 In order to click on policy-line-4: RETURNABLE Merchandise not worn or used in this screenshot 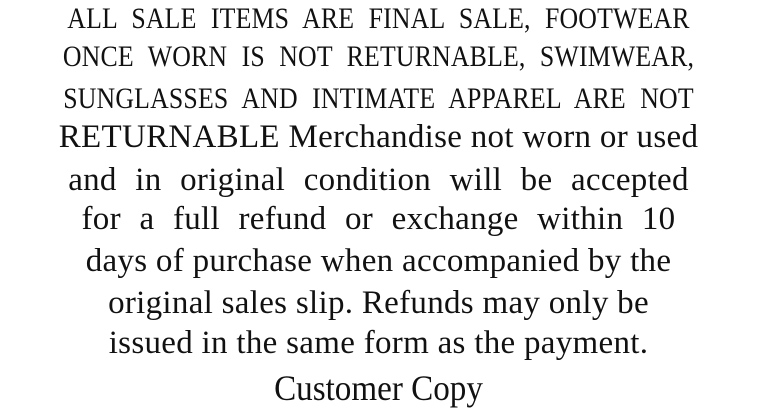, I will do `click(378, 137)`.